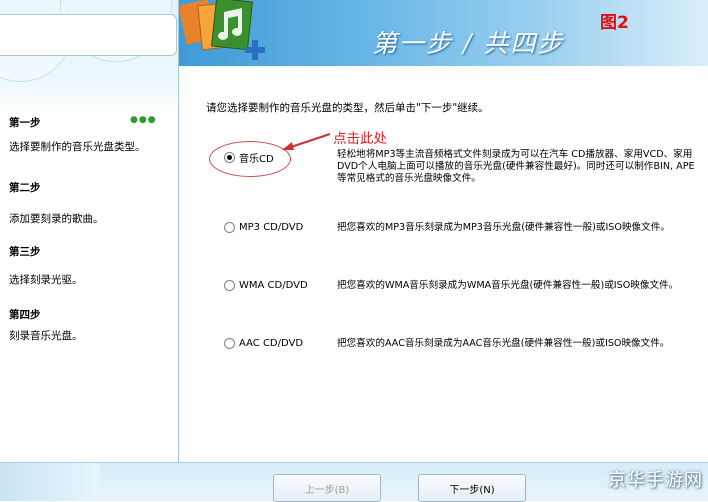 Image resolution: width=708 pixels, height=502 pixels. Describe the element at coordinates (25, 188) in the screenshot. I see `step-title: 第二步` at that location.